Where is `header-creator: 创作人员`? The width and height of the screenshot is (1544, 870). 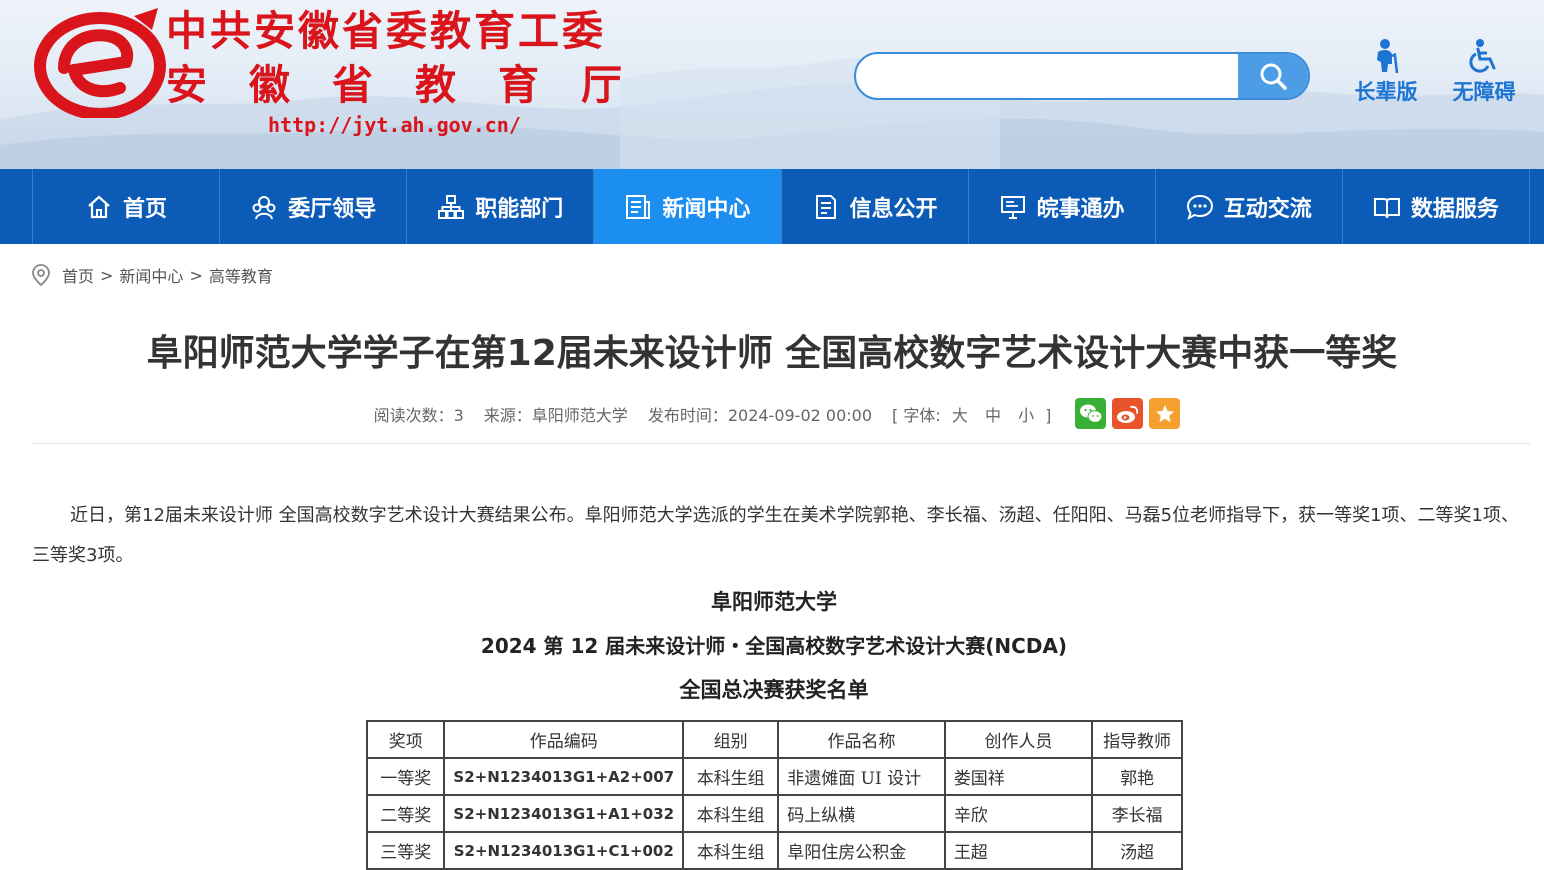 header-creator: 创作人员 is located at coordinates (1018, 739).